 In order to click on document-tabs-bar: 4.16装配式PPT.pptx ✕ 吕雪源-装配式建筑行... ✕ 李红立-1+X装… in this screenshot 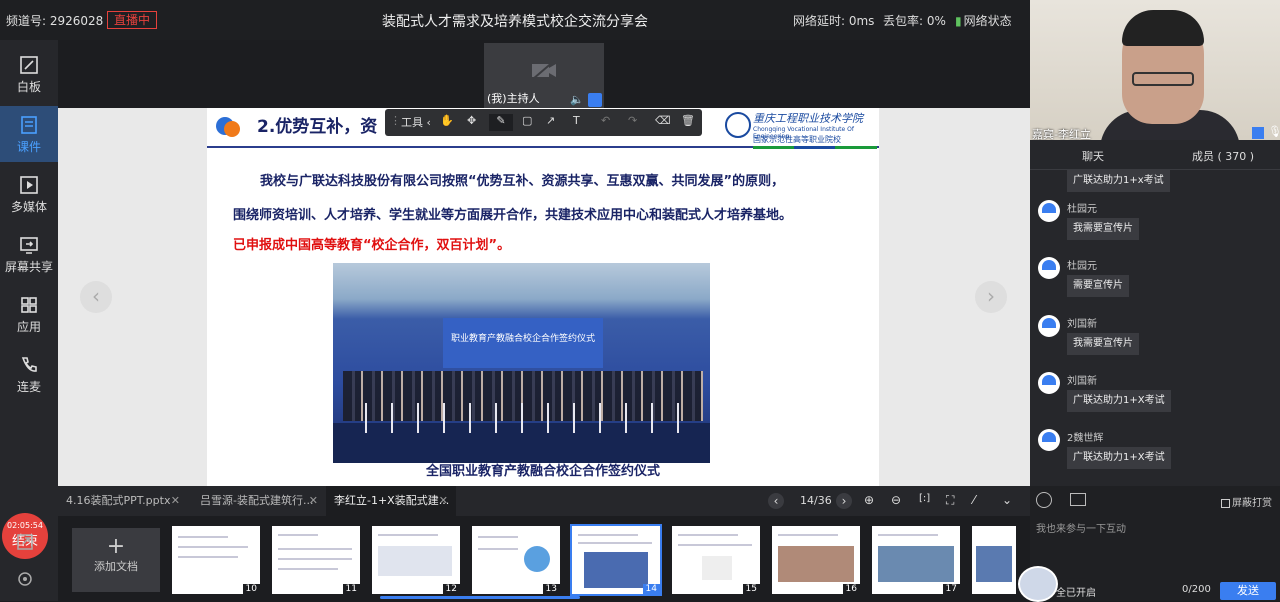, I will do `click(544, 501)`.